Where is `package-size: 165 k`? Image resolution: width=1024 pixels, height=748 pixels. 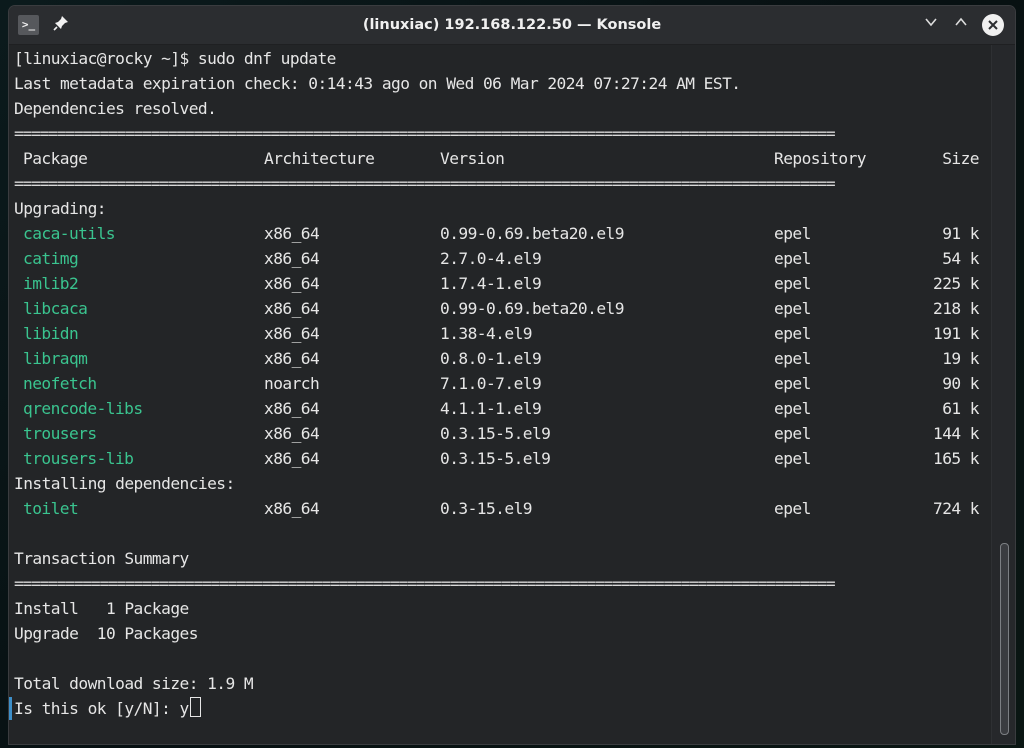
package-size: 165 k is located at coordinates (956, 458).